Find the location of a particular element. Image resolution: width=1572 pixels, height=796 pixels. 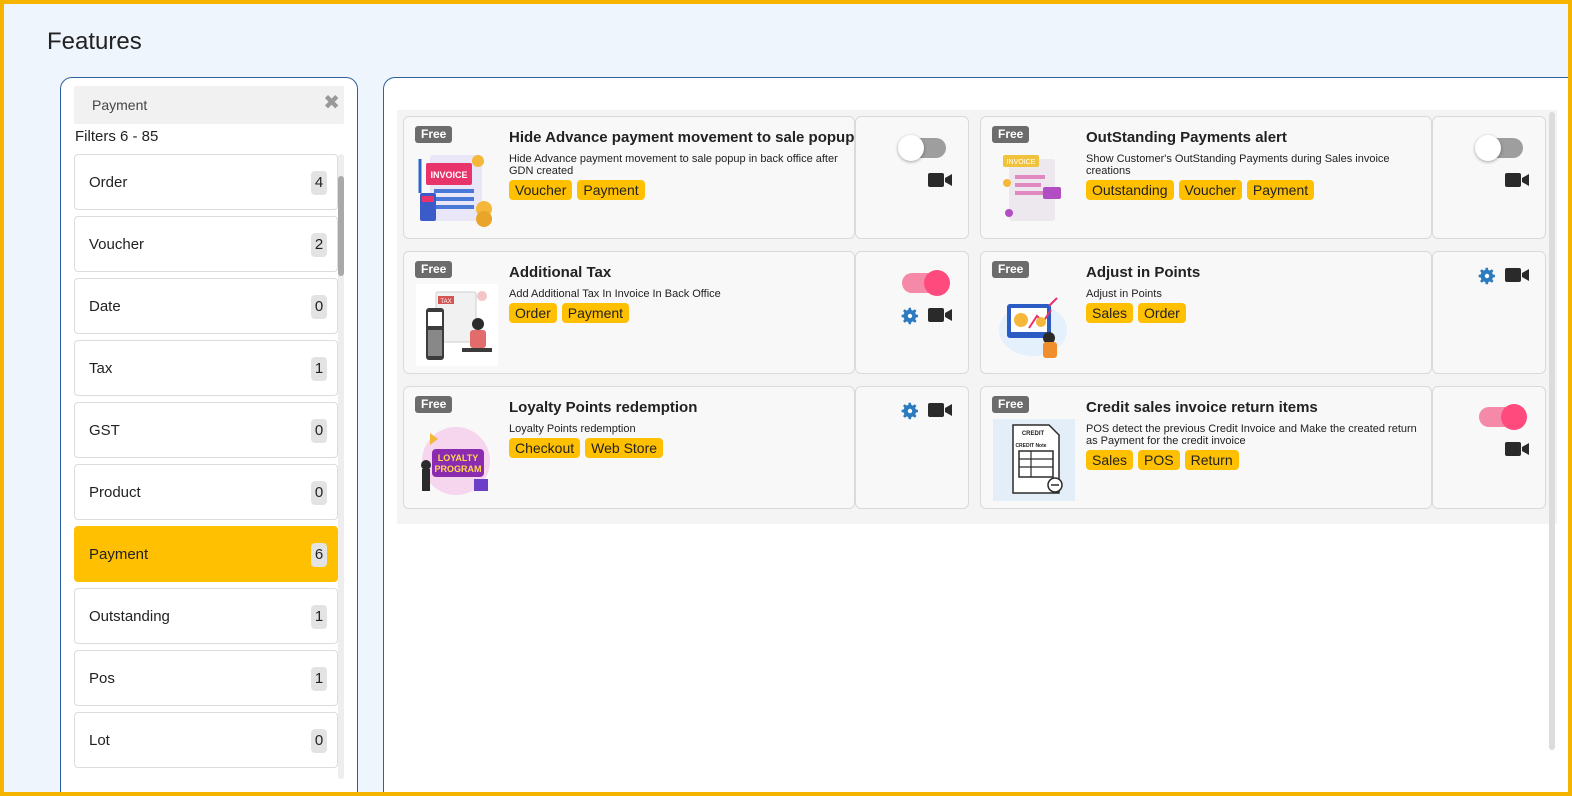

outstanding-invoice-illustration: INVOICE is located at coordinates (1032, 188).